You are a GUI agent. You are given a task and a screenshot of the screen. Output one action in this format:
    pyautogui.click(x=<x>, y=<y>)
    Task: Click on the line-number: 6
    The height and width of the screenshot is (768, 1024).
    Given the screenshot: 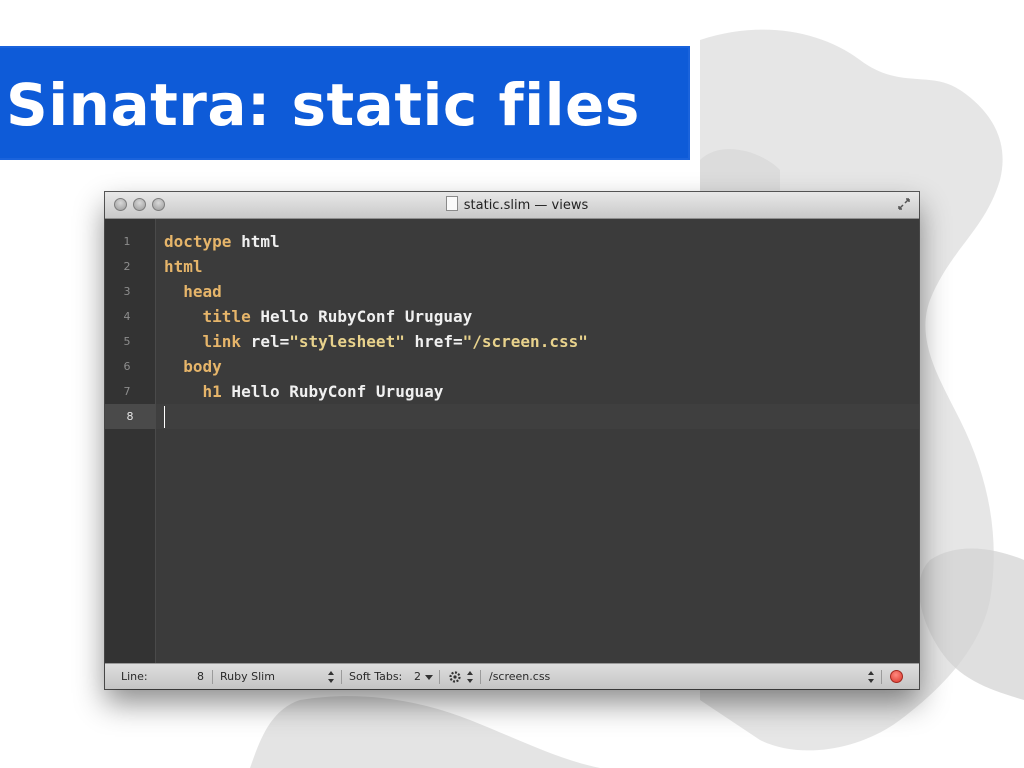 What is the action you would take?
    pyautogui.click(x=127, y=366)
    